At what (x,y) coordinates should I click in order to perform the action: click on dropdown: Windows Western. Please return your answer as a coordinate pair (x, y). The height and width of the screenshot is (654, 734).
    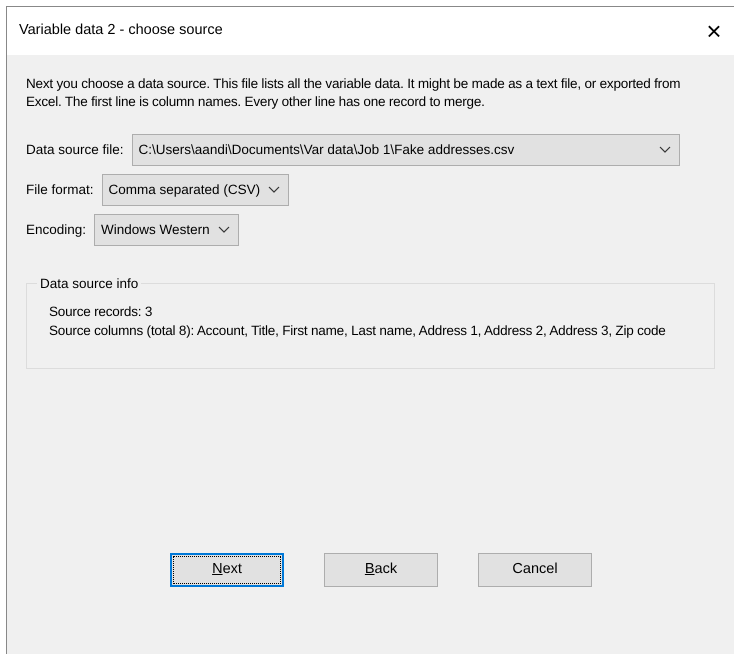
    Looking at the image, I should click on (166, 230).